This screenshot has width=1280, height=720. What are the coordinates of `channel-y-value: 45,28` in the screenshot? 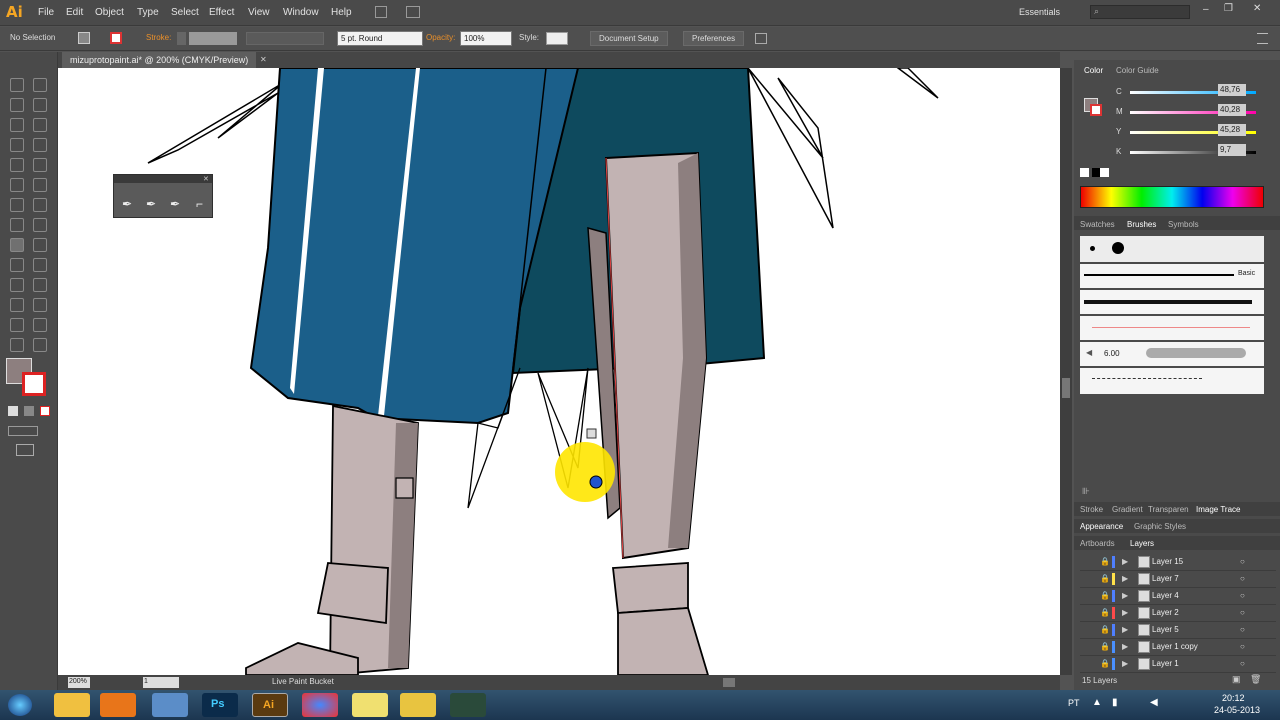 It's located at (1232, 130).